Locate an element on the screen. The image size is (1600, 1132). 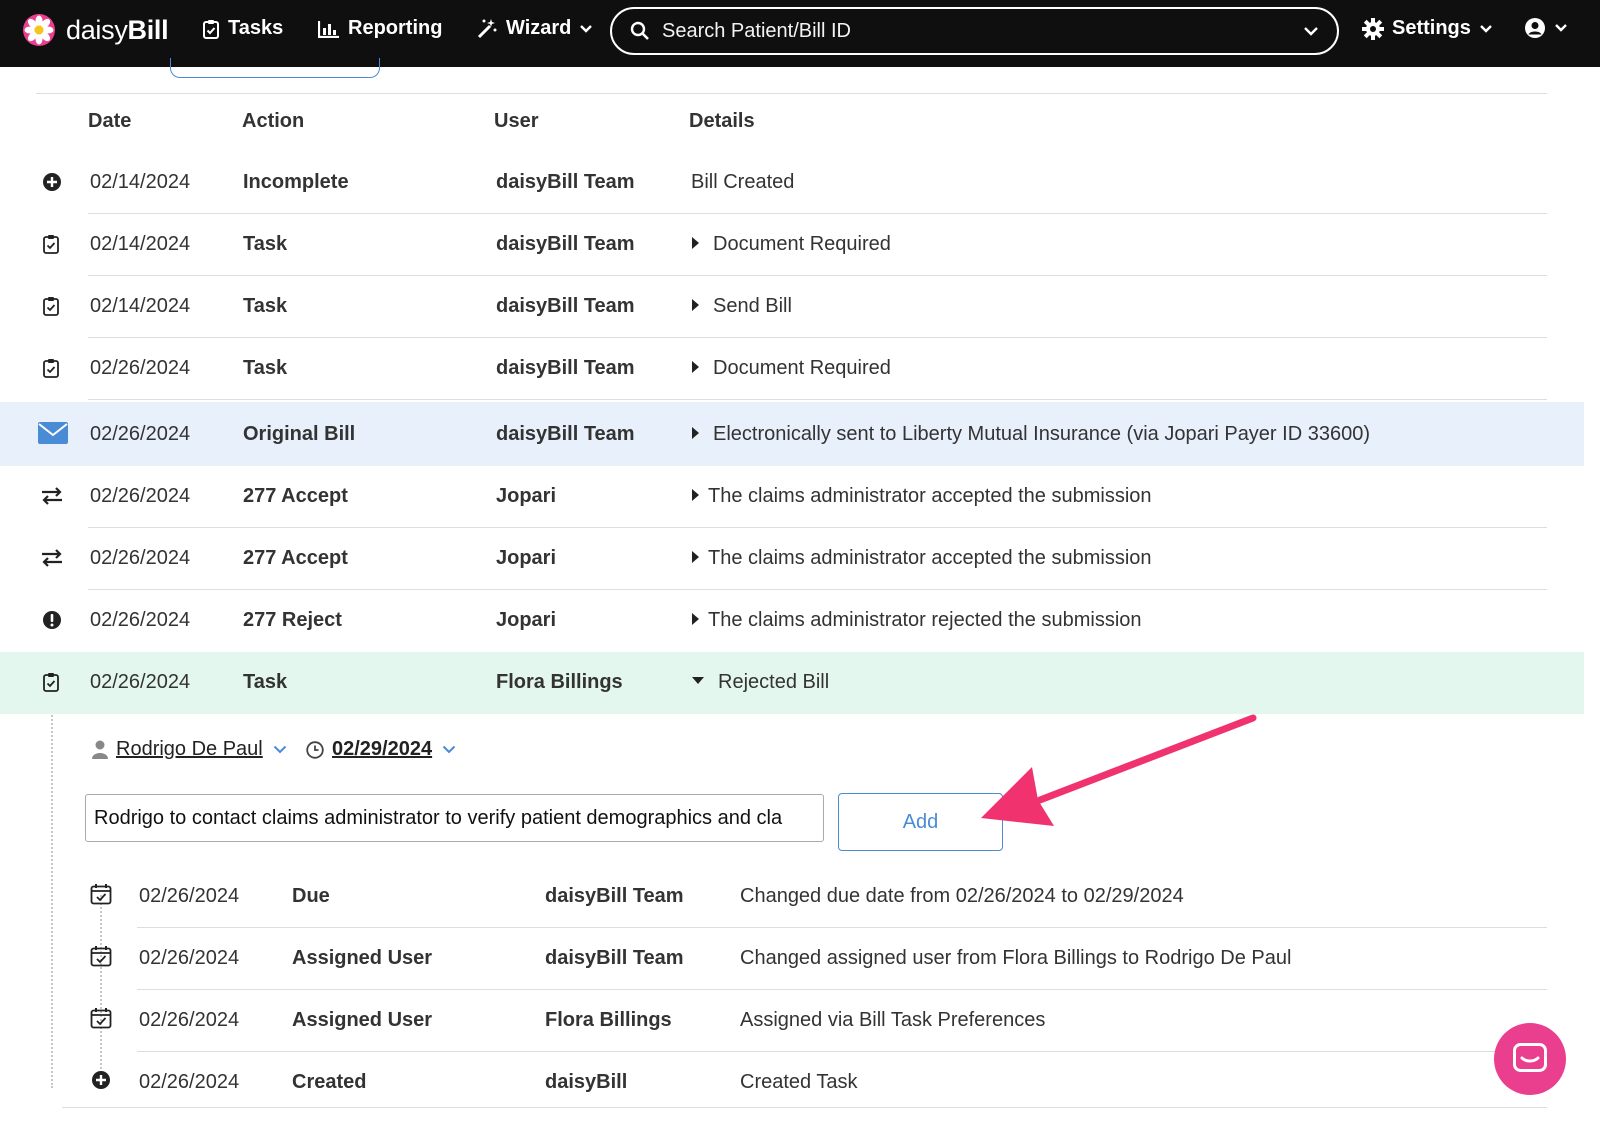
search-icon is located at coordinates (639, 30).